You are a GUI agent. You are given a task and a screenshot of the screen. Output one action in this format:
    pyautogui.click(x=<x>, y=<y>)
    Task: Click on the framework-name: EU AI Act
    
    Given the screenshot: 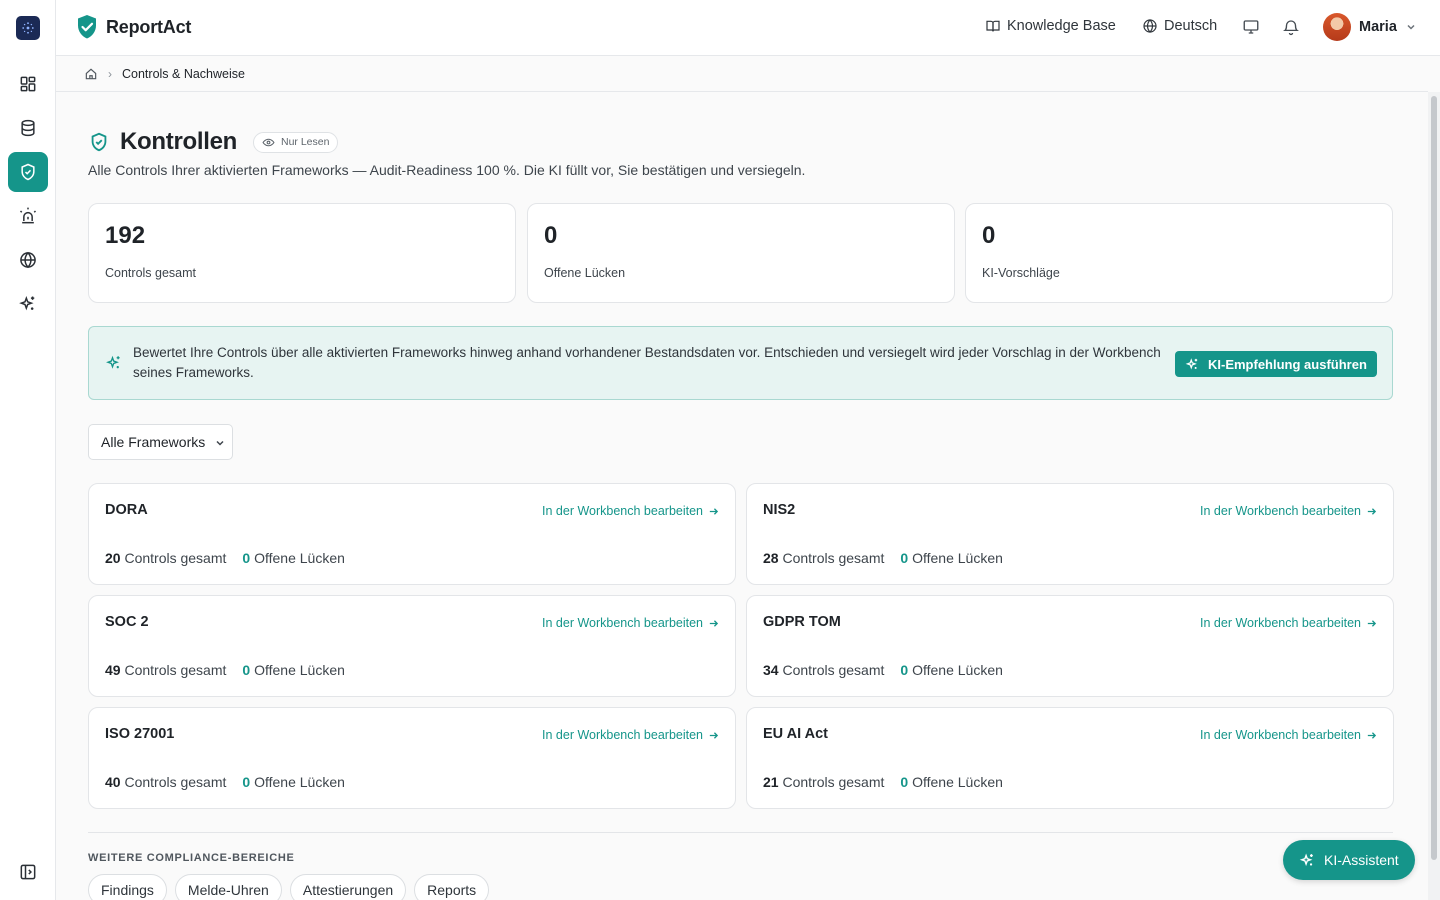 What is the action you would take?
    pyautogui.click(x=795, y=734)
    